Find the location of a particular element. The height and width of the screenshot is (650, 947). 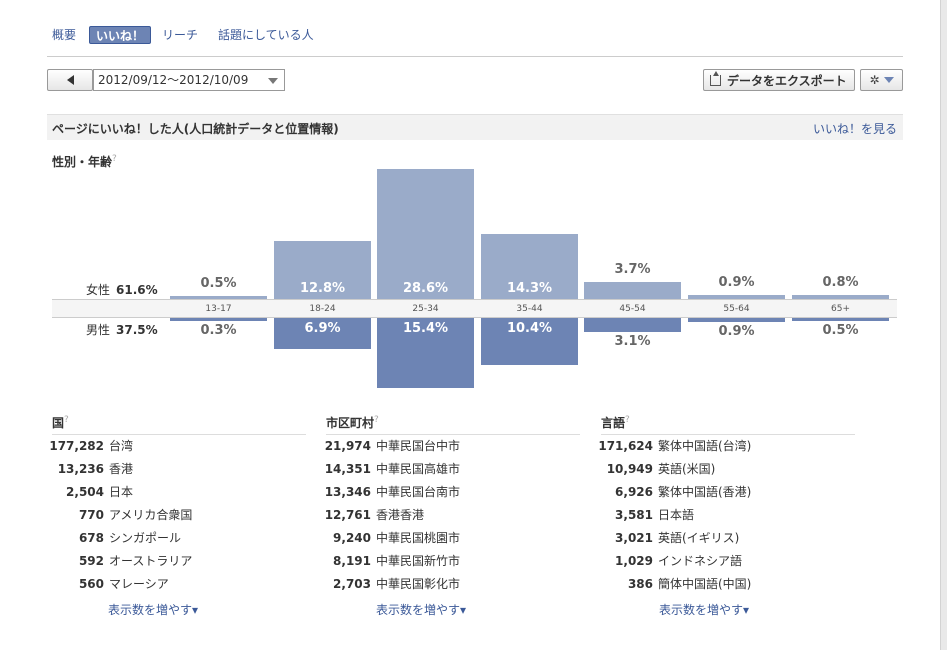

female-total: 61.6% is located at coordinates (137, 290).